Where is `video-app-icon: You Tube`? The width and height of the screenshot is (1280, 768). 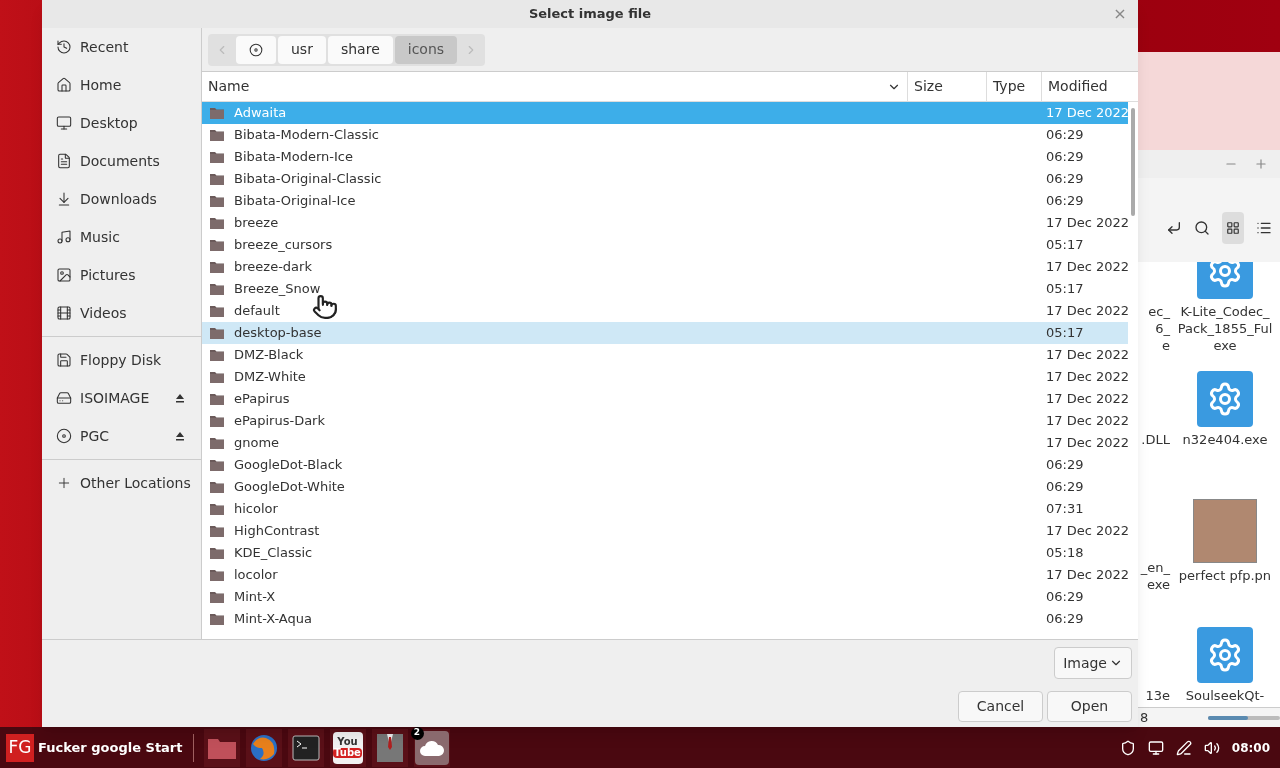 video-app-icon: You Tube is located at coordinates (347, 747).